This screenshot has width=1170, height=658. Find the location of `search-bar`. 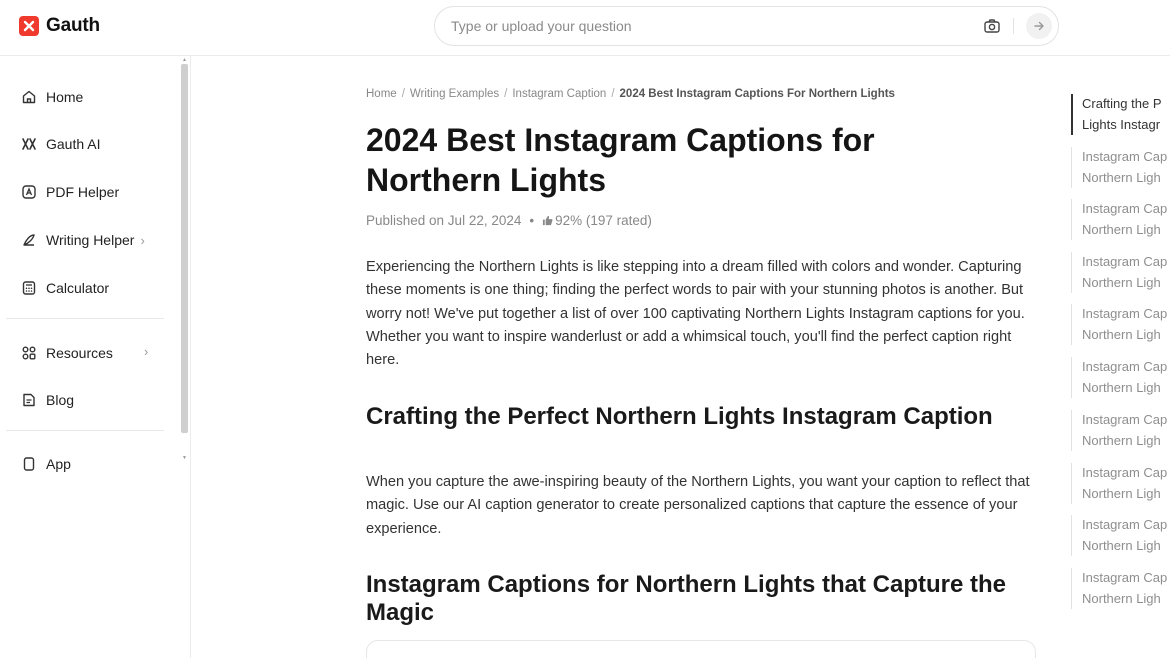

search-bar is located at coordinates (746, 26).